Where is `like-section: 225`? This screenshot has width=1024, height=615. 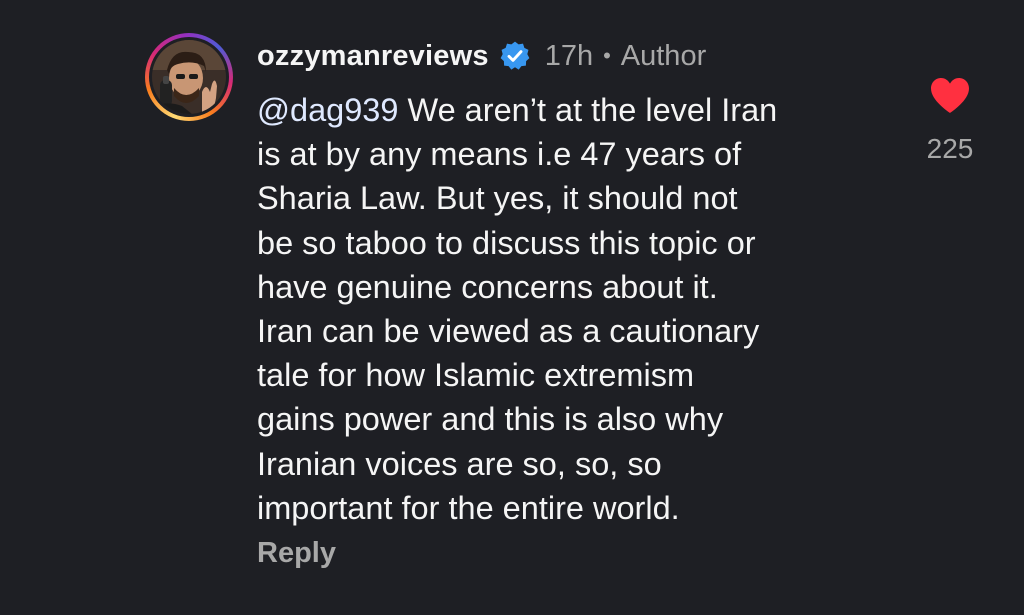
like-section: 225 is located at coordinates (950, 120).